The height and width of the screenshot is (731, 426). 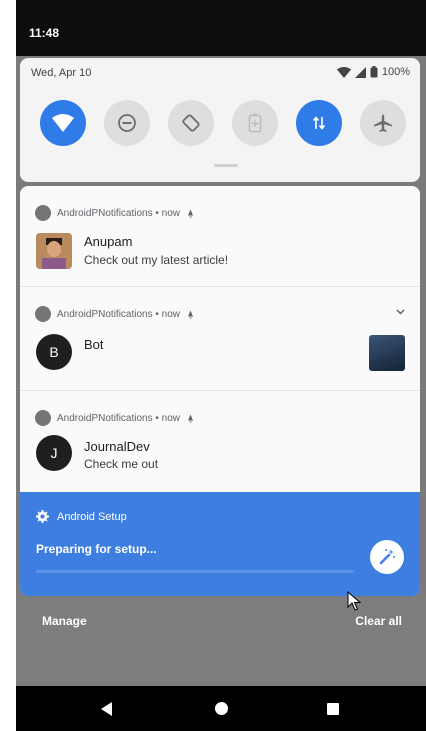 I want to click on shade-actions: Manage Clear all, so click(x=221, y=642).